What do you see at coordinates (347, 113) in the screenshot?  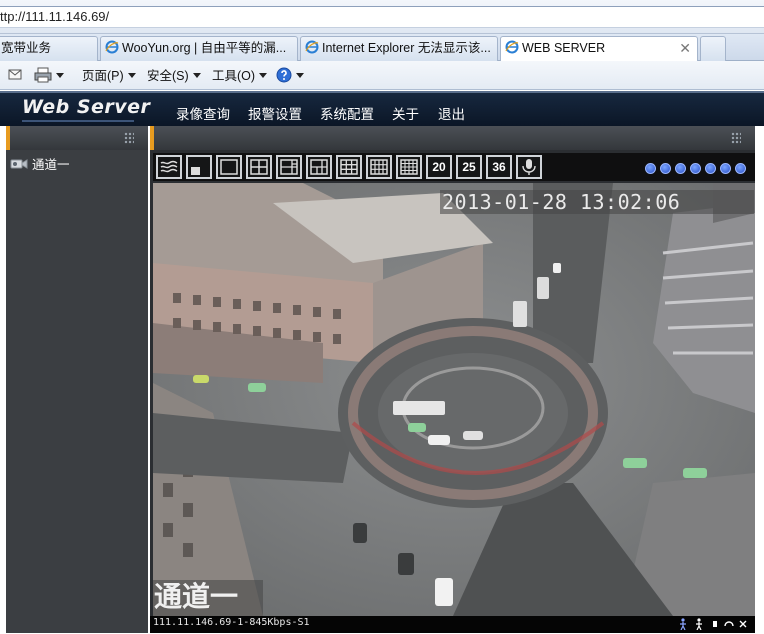 I see `nav-system-config: 系统配置` at bounding box center [347, 113].